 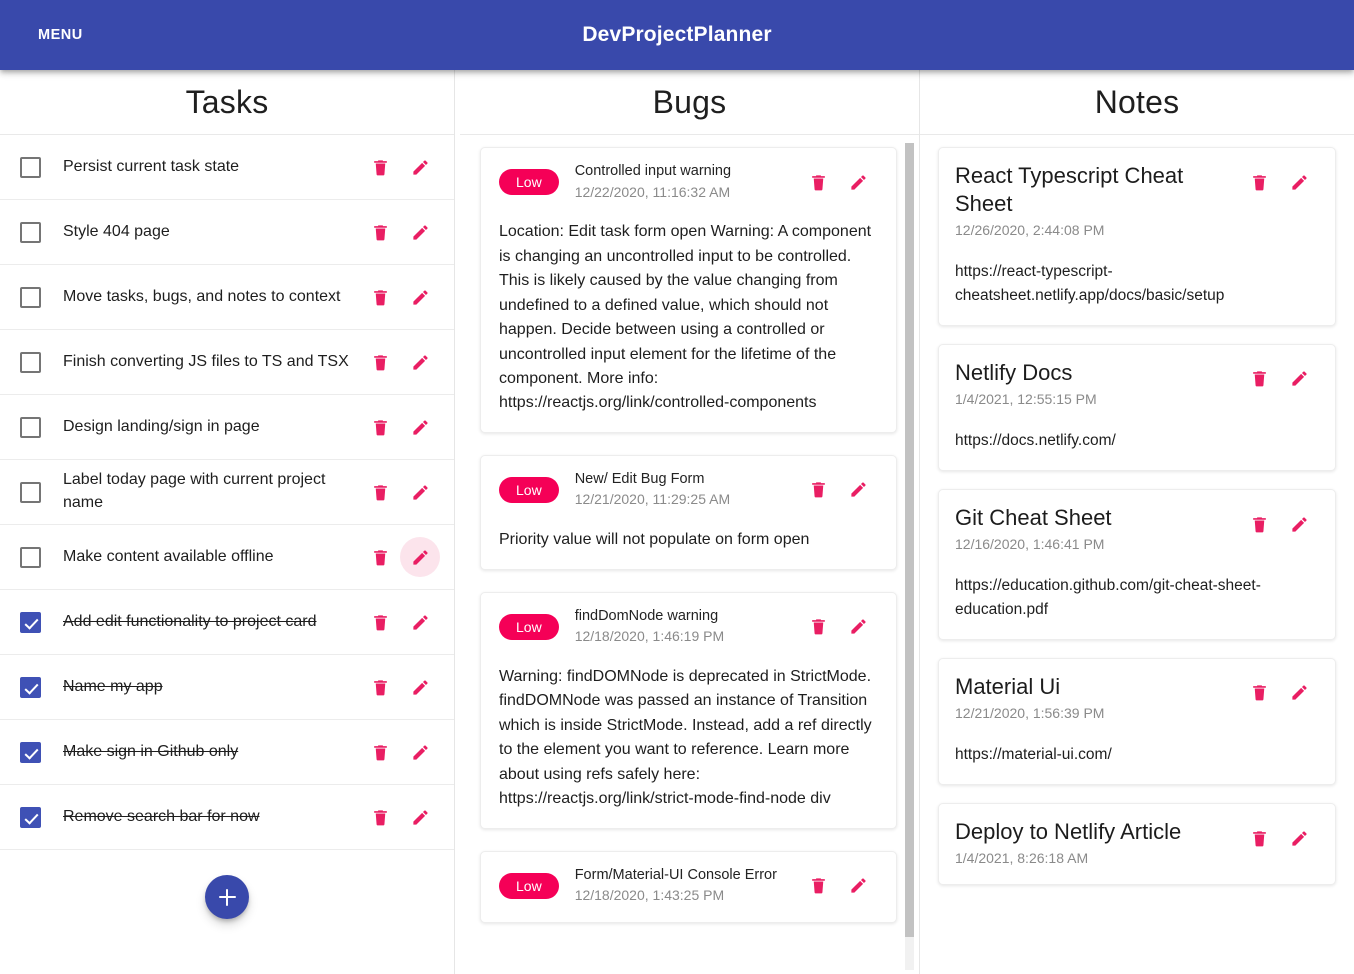 What do you see at coordinates (113, 686) in the screenshot?
I see `task-label: Name my app` at bounding box center [113, 686].